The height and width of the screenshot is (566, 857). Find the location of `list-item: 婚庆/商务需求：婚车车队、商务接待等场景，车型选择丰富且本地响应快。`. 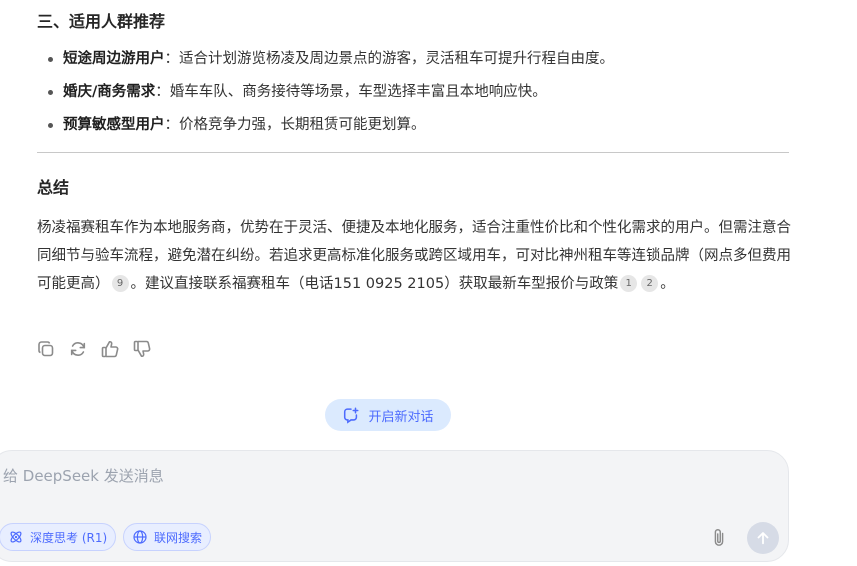

list-item: 婚庆/商务需求：婚车车队、商务接待等场景，车型选择丰富且本地响应快。 is located at coordinates (417, 97).